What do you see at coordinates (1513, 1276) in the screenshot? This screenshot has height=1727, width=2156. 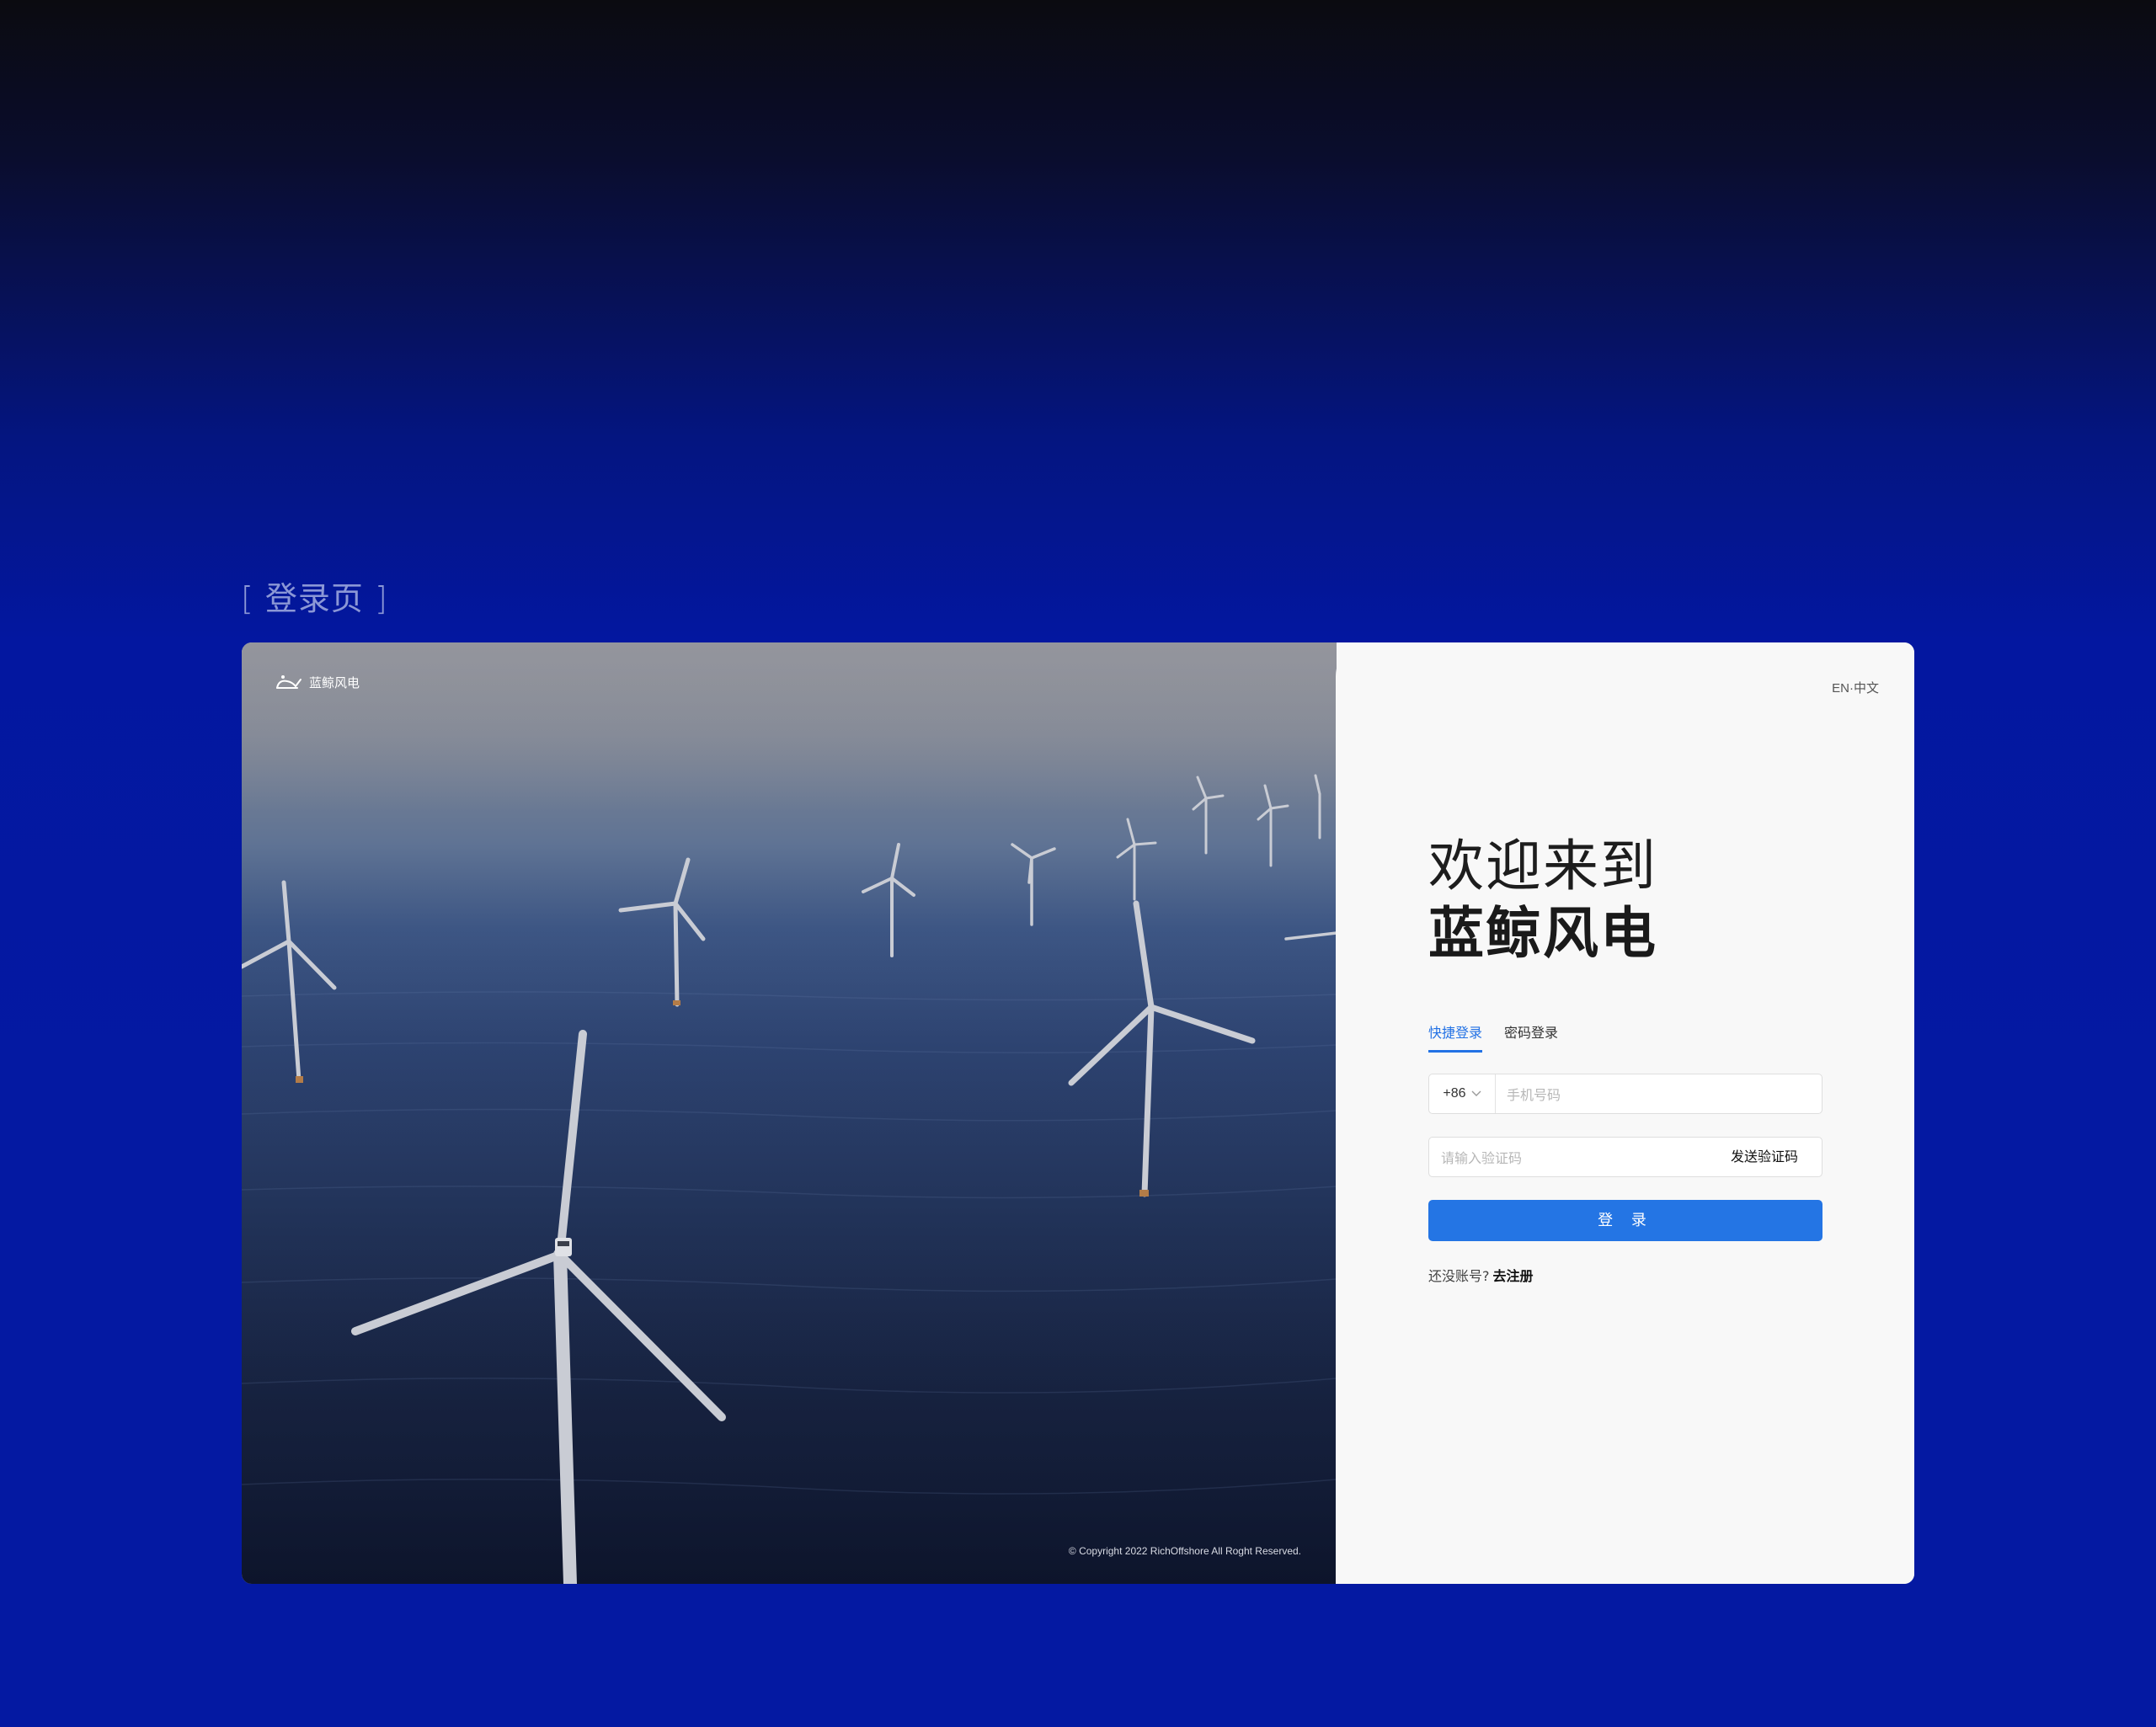 I see `register-link: 去注册` at bounding box center [1513, 1276].